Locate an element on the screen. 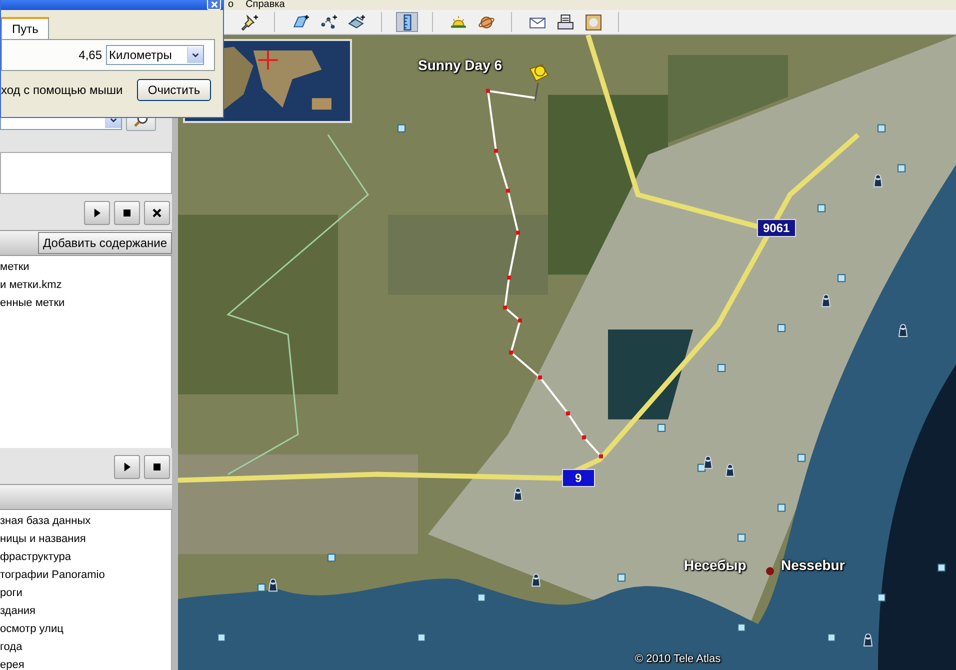 The image size is (956, 670). length-value: 4,65 is located at coordinates (90, 55).